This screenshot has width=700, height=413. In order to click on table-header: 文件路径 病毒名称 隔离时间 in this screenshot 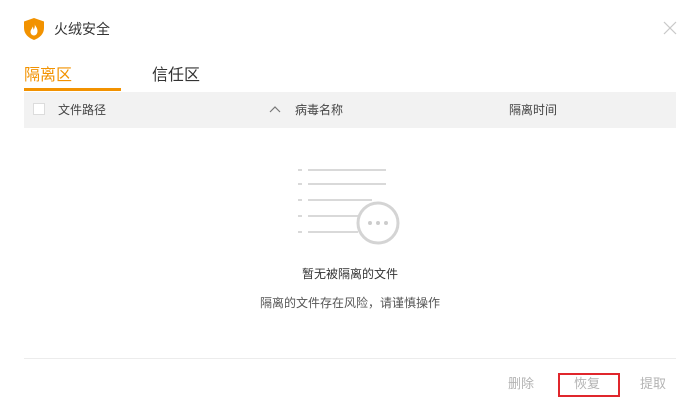, I will do `click(350, 110)`.